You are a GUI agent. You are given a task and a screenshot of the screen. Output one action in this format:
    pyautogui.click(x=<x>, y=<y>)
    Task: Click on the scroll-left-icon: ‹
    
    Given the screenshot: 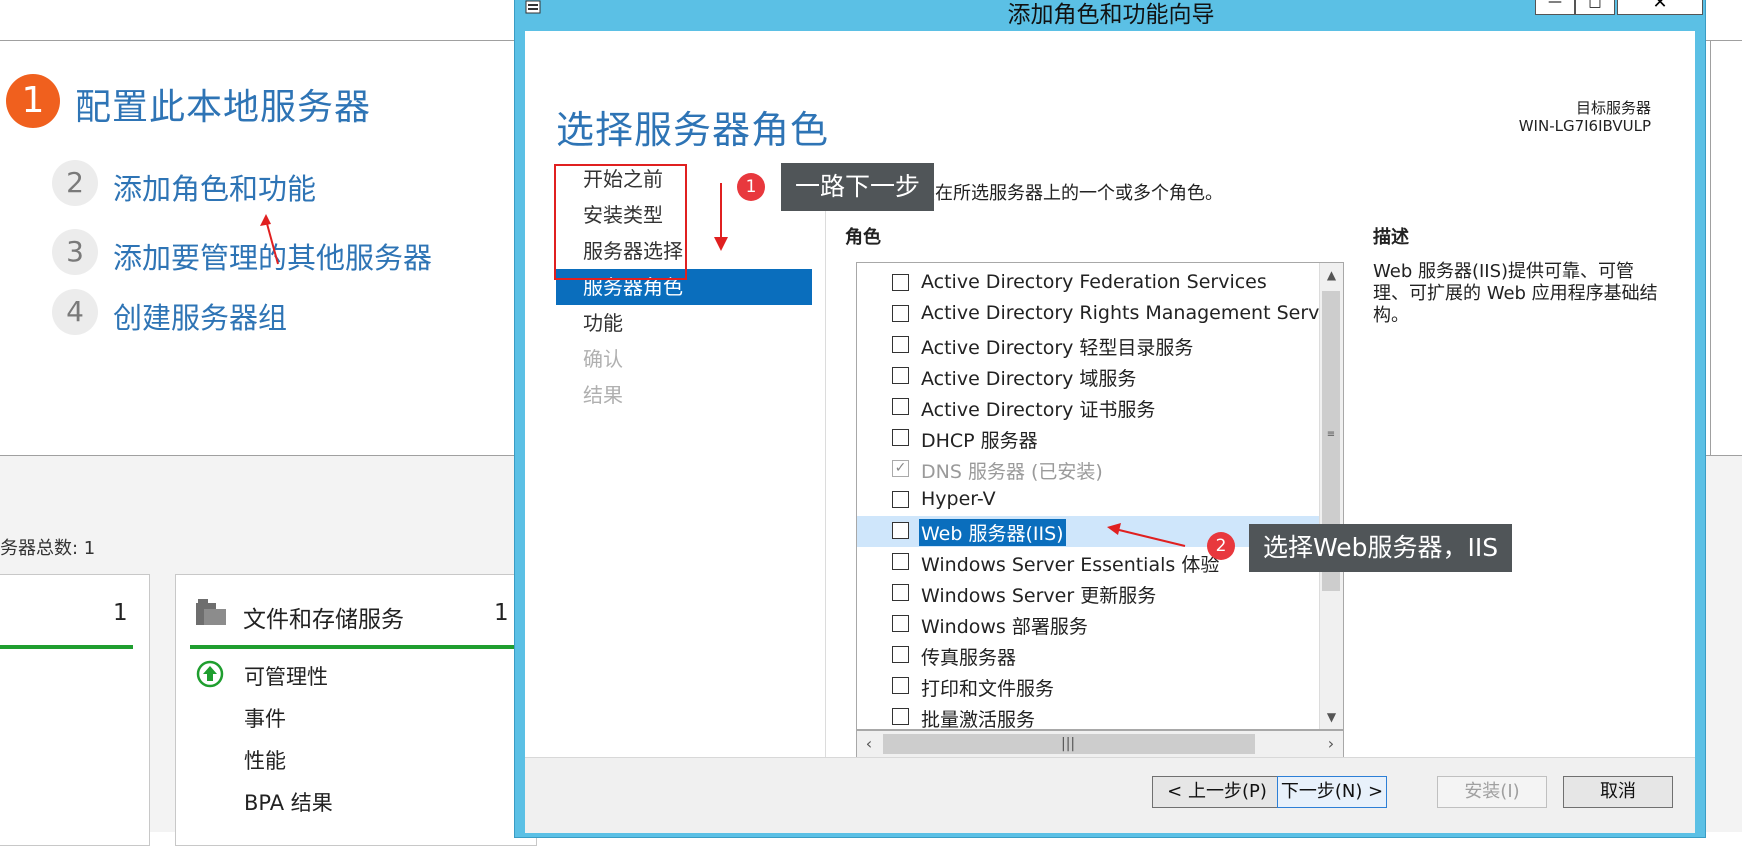 What is the action you would take?
    pyautogui.click(x=869, y=744)
    